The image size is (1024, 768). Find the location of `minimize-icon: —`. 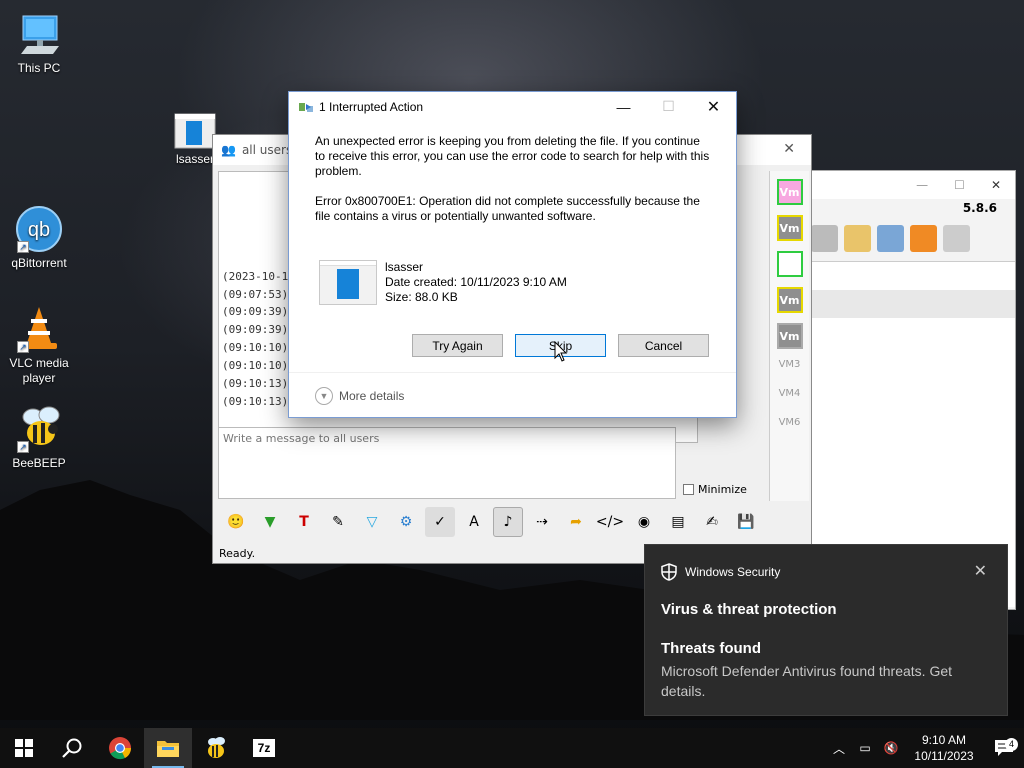

minimize-icon: — is located at coordinates (922, 185).